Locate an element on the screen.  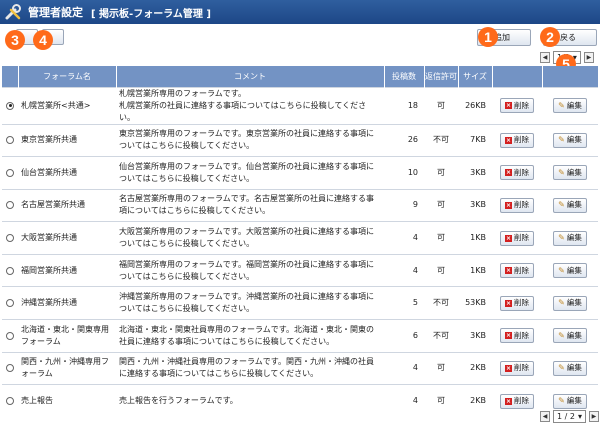
table-row: 売上報告 売上報告を行うフォーラムです。 4 可 2KB × 削除 ✎ 編集 is located at coordinates (300, 401).